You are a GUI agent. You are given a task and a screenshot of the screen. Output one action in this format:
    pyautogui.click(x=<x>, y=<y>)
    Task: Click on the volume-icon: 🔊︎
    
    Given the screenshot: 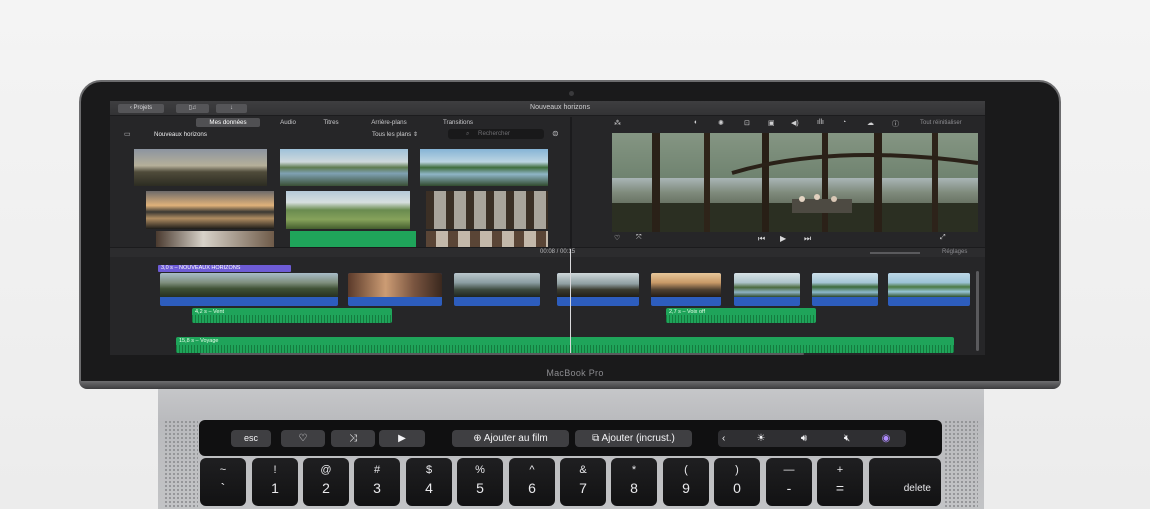 What is the action you would take?
    pyautogui.click(x=804, y=438)
    